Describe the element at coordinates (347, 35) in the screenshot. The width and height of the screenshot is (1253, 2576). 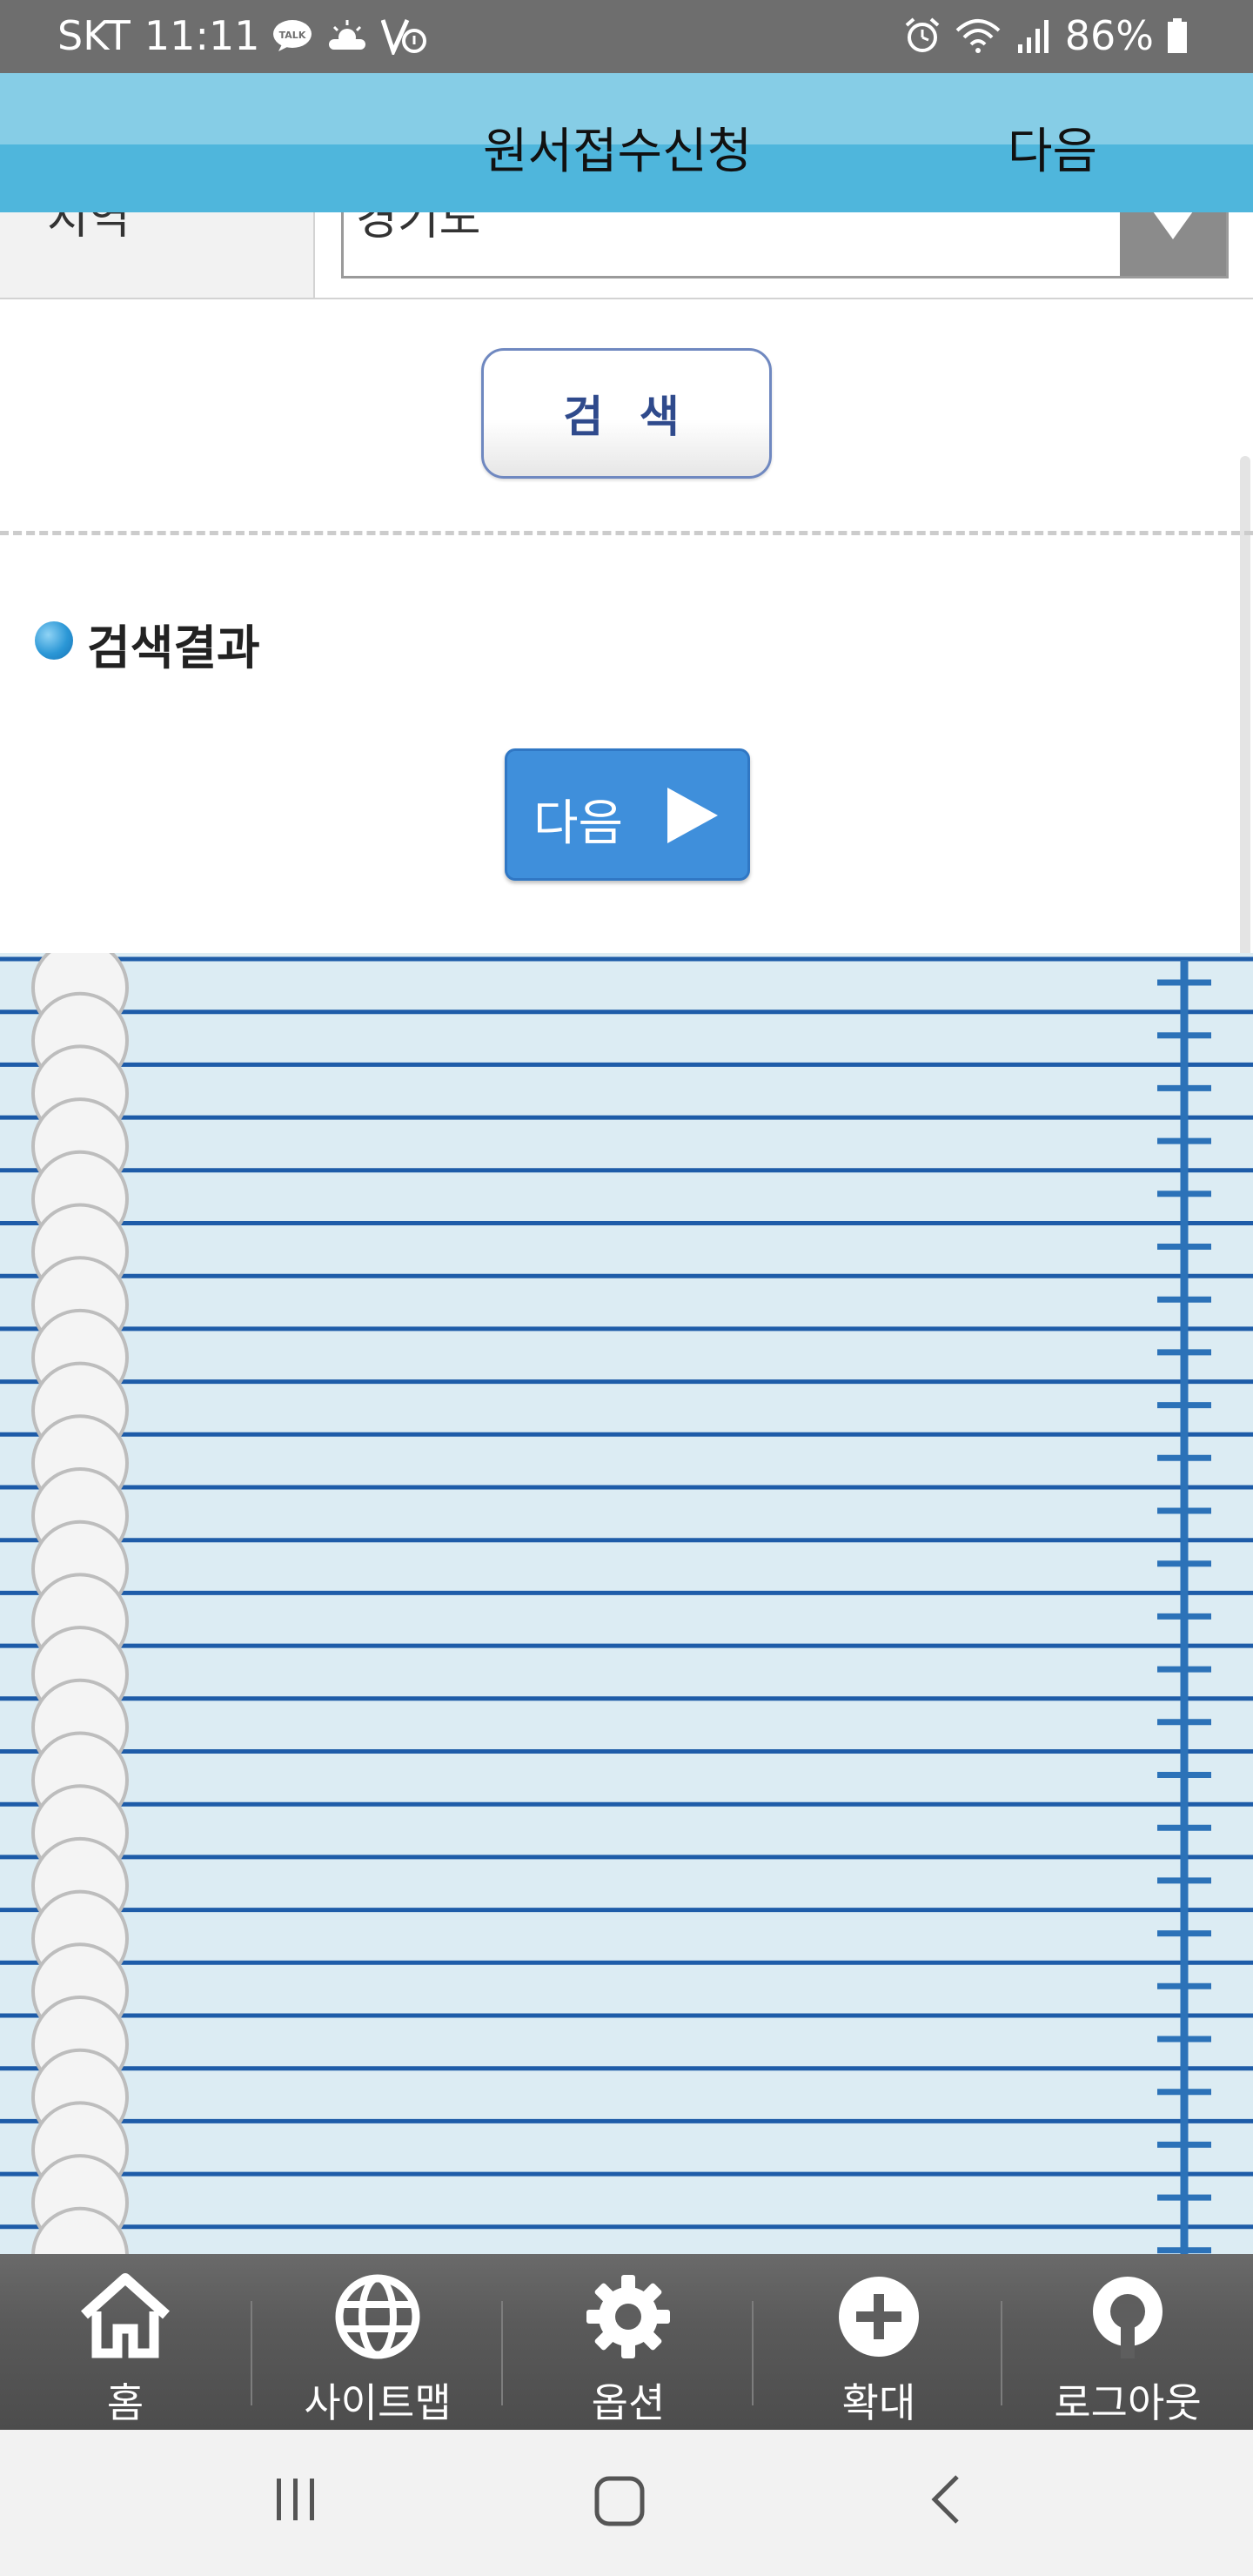
I see `weather-icon` at that location.